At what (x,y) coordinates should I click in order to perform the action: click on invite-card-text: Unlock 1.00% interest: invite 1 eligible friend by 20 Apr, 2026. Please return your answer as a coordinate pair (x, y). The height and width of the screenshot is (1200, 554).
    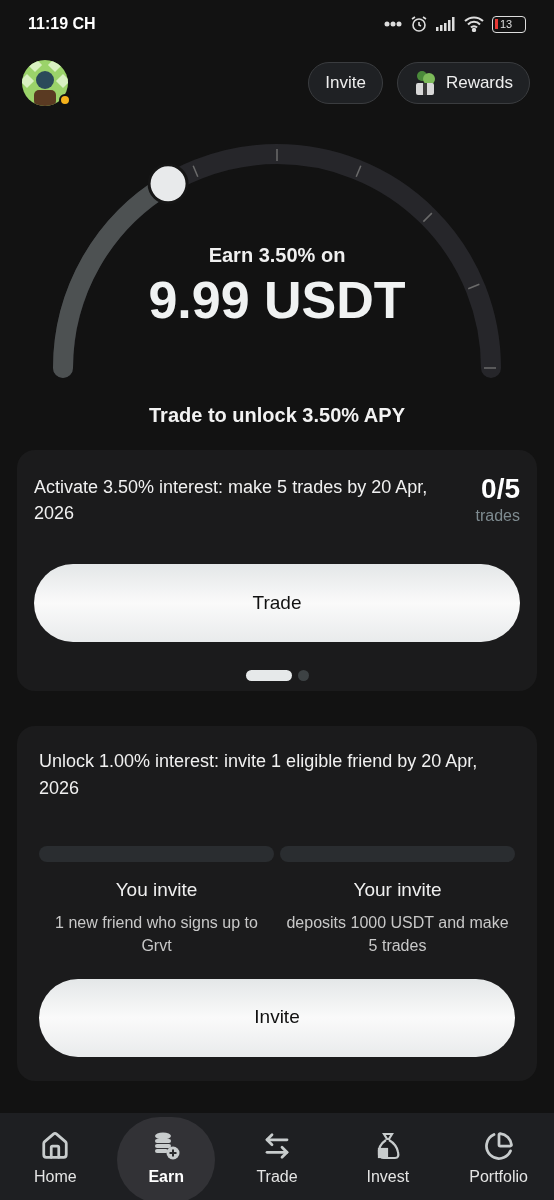
    Looking at the image, I should click on (259, 775).